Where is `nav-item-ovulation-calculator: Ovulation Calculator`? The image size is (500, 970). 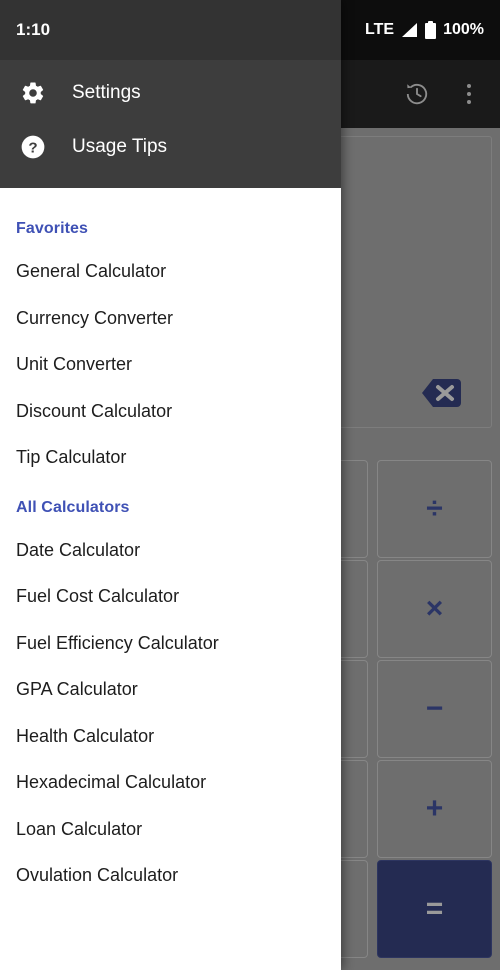 nav-item-ovulation-calculator: Ovulation Calculator is located at coordinates (170, 875).